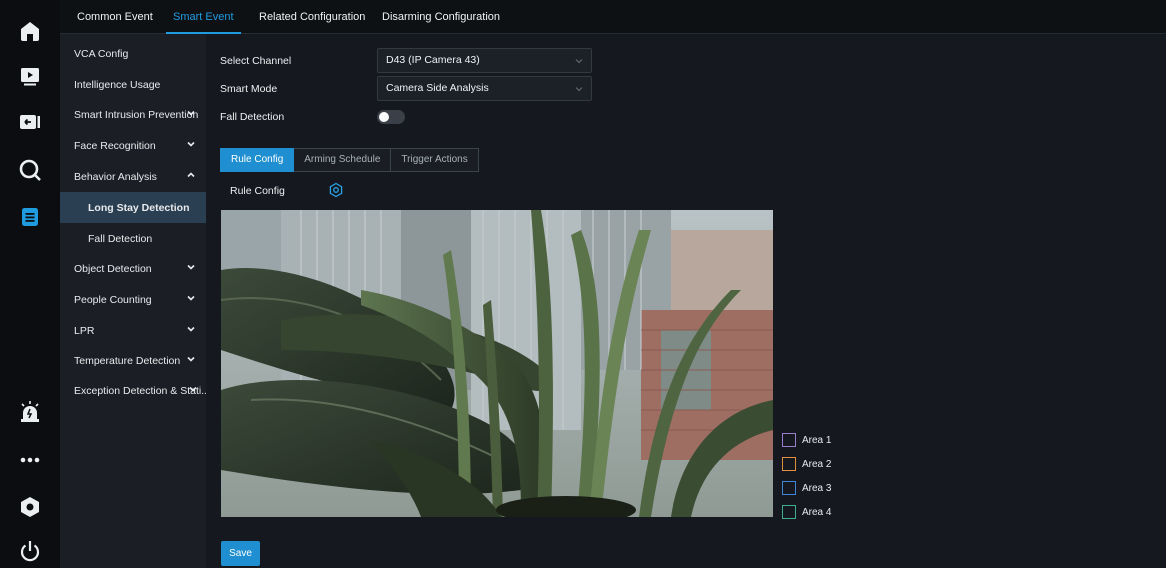 This screenshot has width=1166, height=568. I want to click on area-2-swatch, so click(789, 464).